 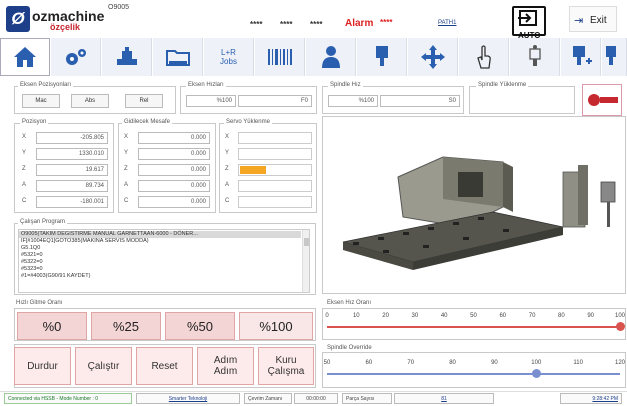 What do you see at coordinates (286, 366) in the screenshot?
I see `dry-run-button: Kuru Çalışma` at bounding box center [286, 366].